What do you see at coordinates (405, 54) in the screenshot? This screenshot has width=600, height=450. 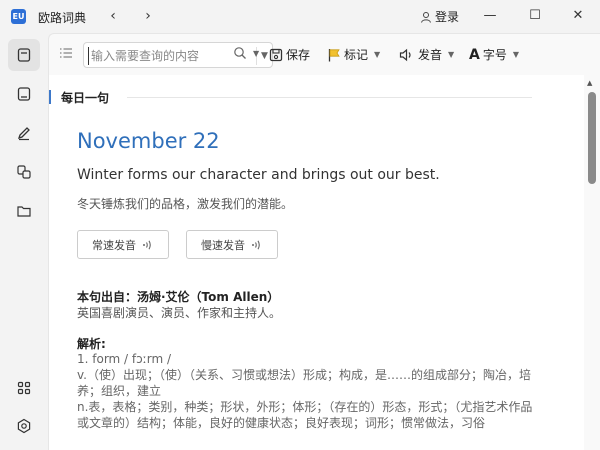 I see `speaker-icon` at bounding box center [405, 54].